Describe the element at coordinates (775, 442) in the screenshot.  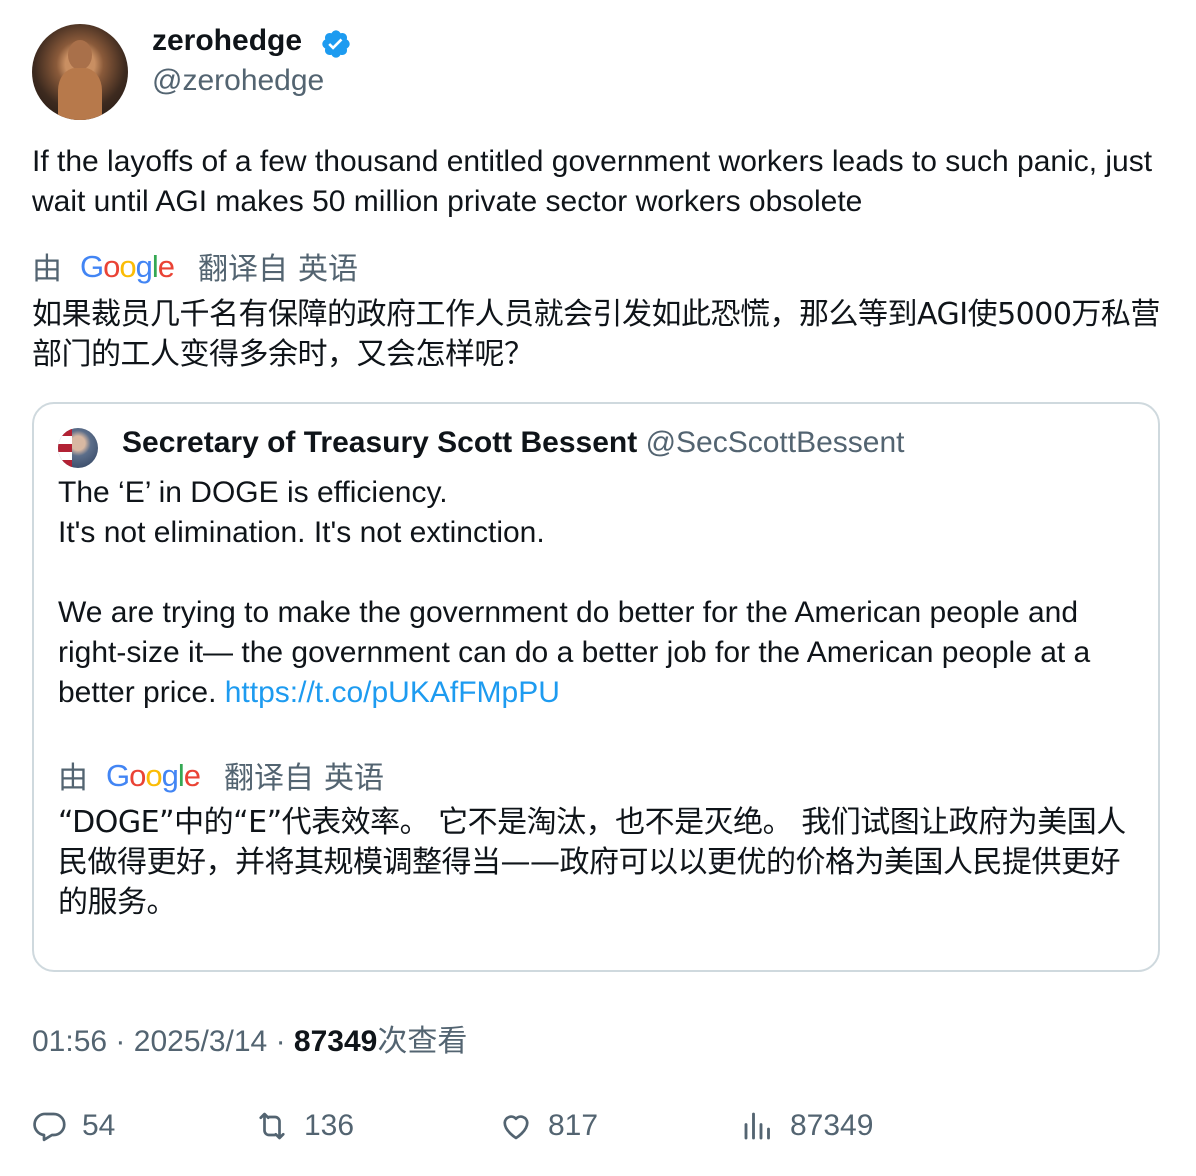
I see `quoted-author-handle: @SecScottBessent` at that location.